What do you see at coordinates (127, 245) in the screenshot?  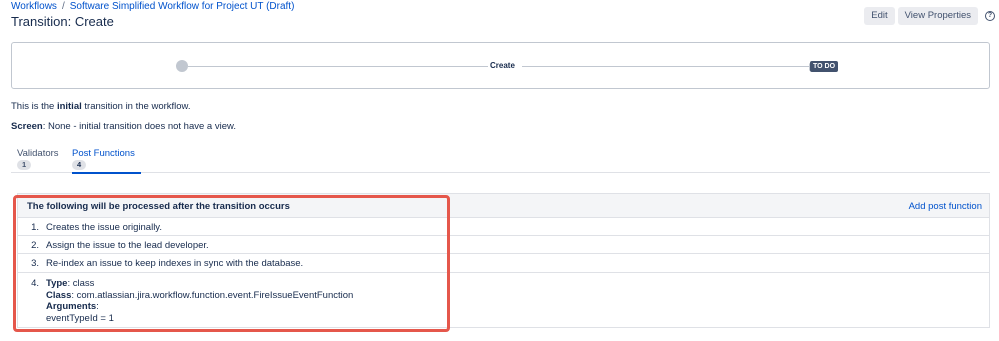 I see `item-text: Assign the issue to the lead developer.` at bounding box center [127, 245].